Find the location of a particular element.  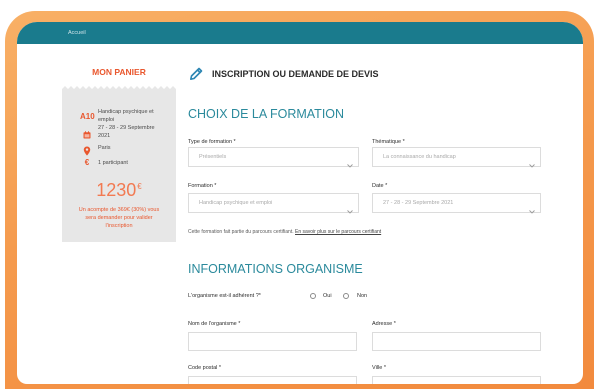

member-no-label: Non is located at coordinates (362, 296).